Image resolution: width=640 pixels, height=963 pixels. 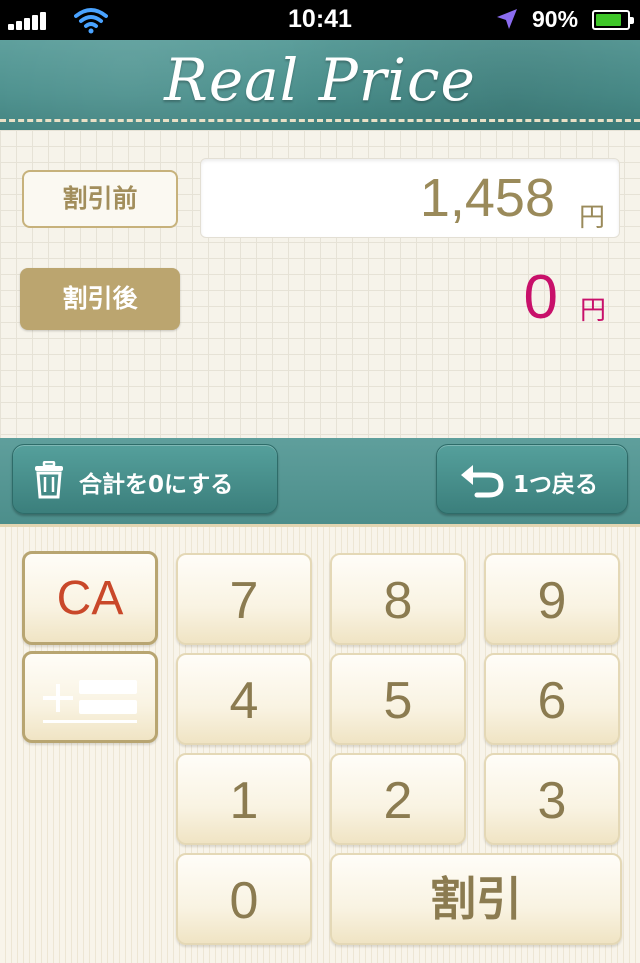 What do you see at coordinates (320, 80) in the screenshot?
I see `app-title: Real Price` at bounding box center [320, 80].